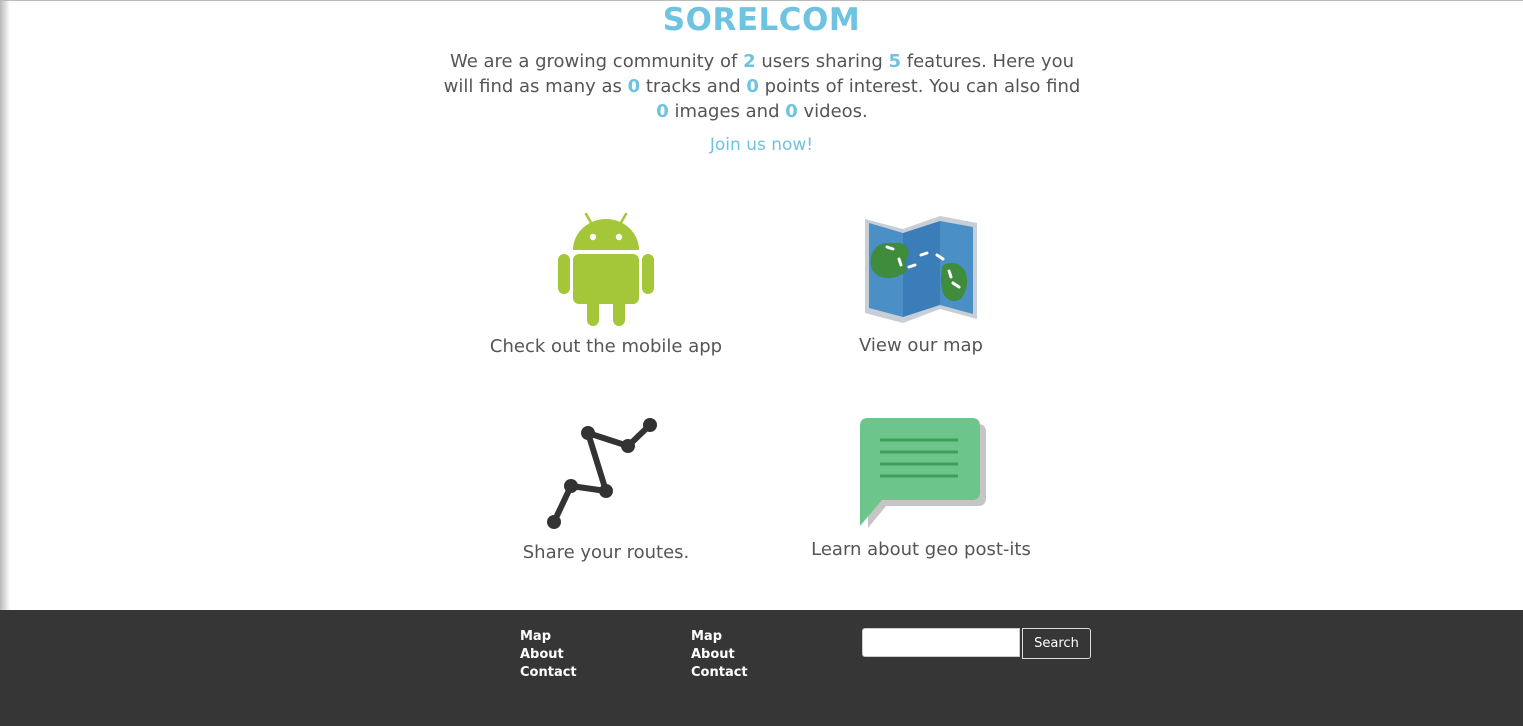 This screenshot has width=1523, height=726. What do you see at coordinates (895, 61) in the screenshot?
I see `features-count: 5` at bounding box center [895, 61].